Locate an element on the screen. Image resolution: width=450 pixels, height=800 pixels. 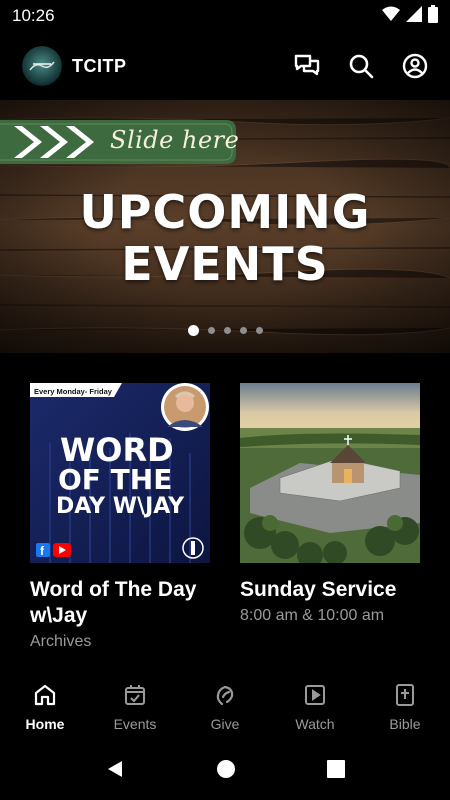
play-icon is located at coordinates (315, 697).